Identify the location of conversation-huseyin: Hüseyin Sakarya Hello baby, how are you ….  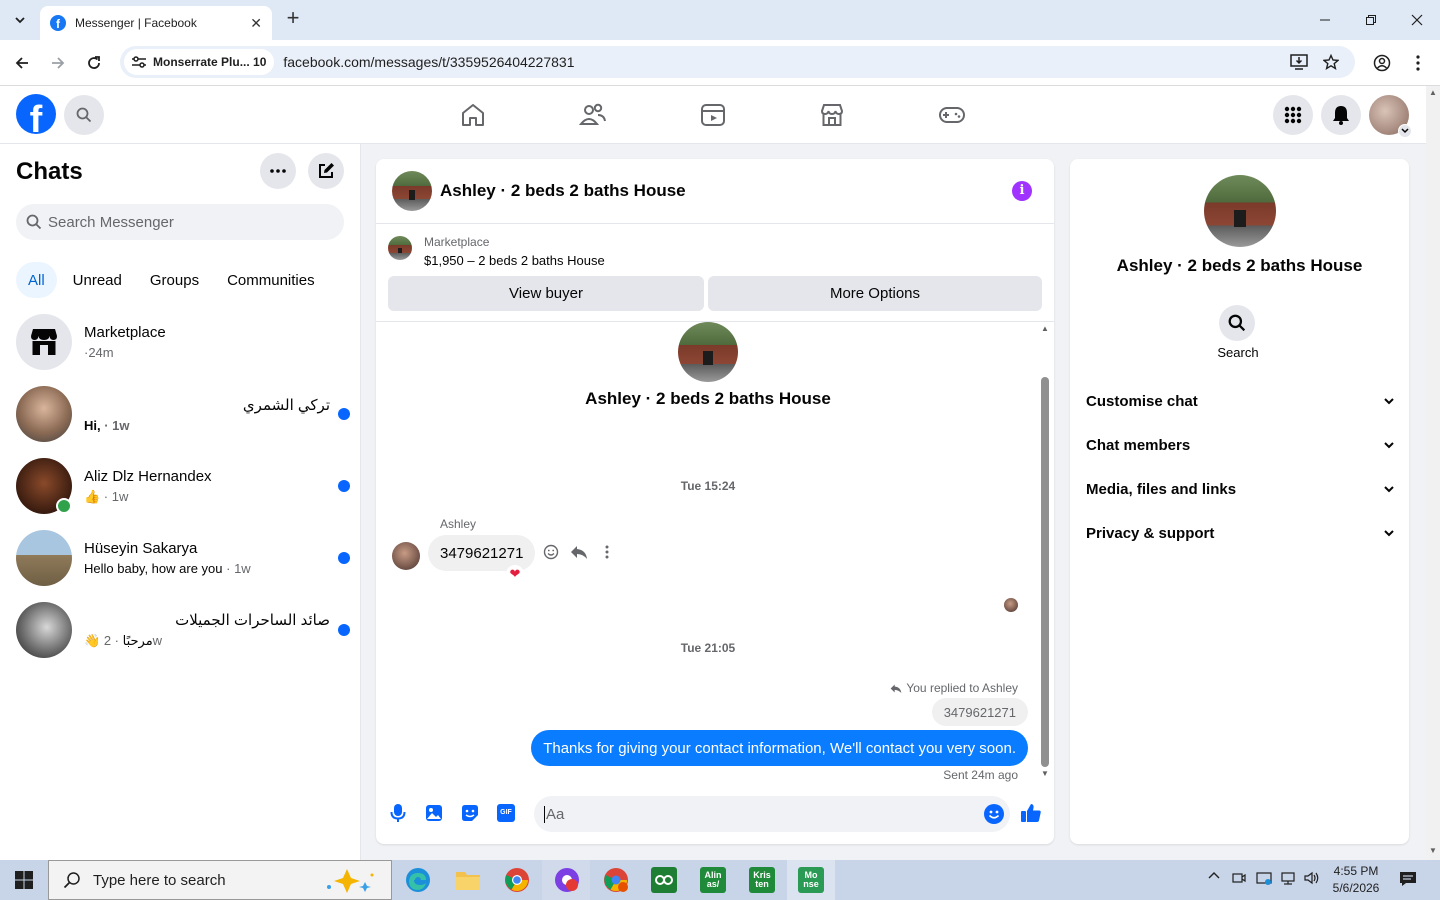
(180, 558).